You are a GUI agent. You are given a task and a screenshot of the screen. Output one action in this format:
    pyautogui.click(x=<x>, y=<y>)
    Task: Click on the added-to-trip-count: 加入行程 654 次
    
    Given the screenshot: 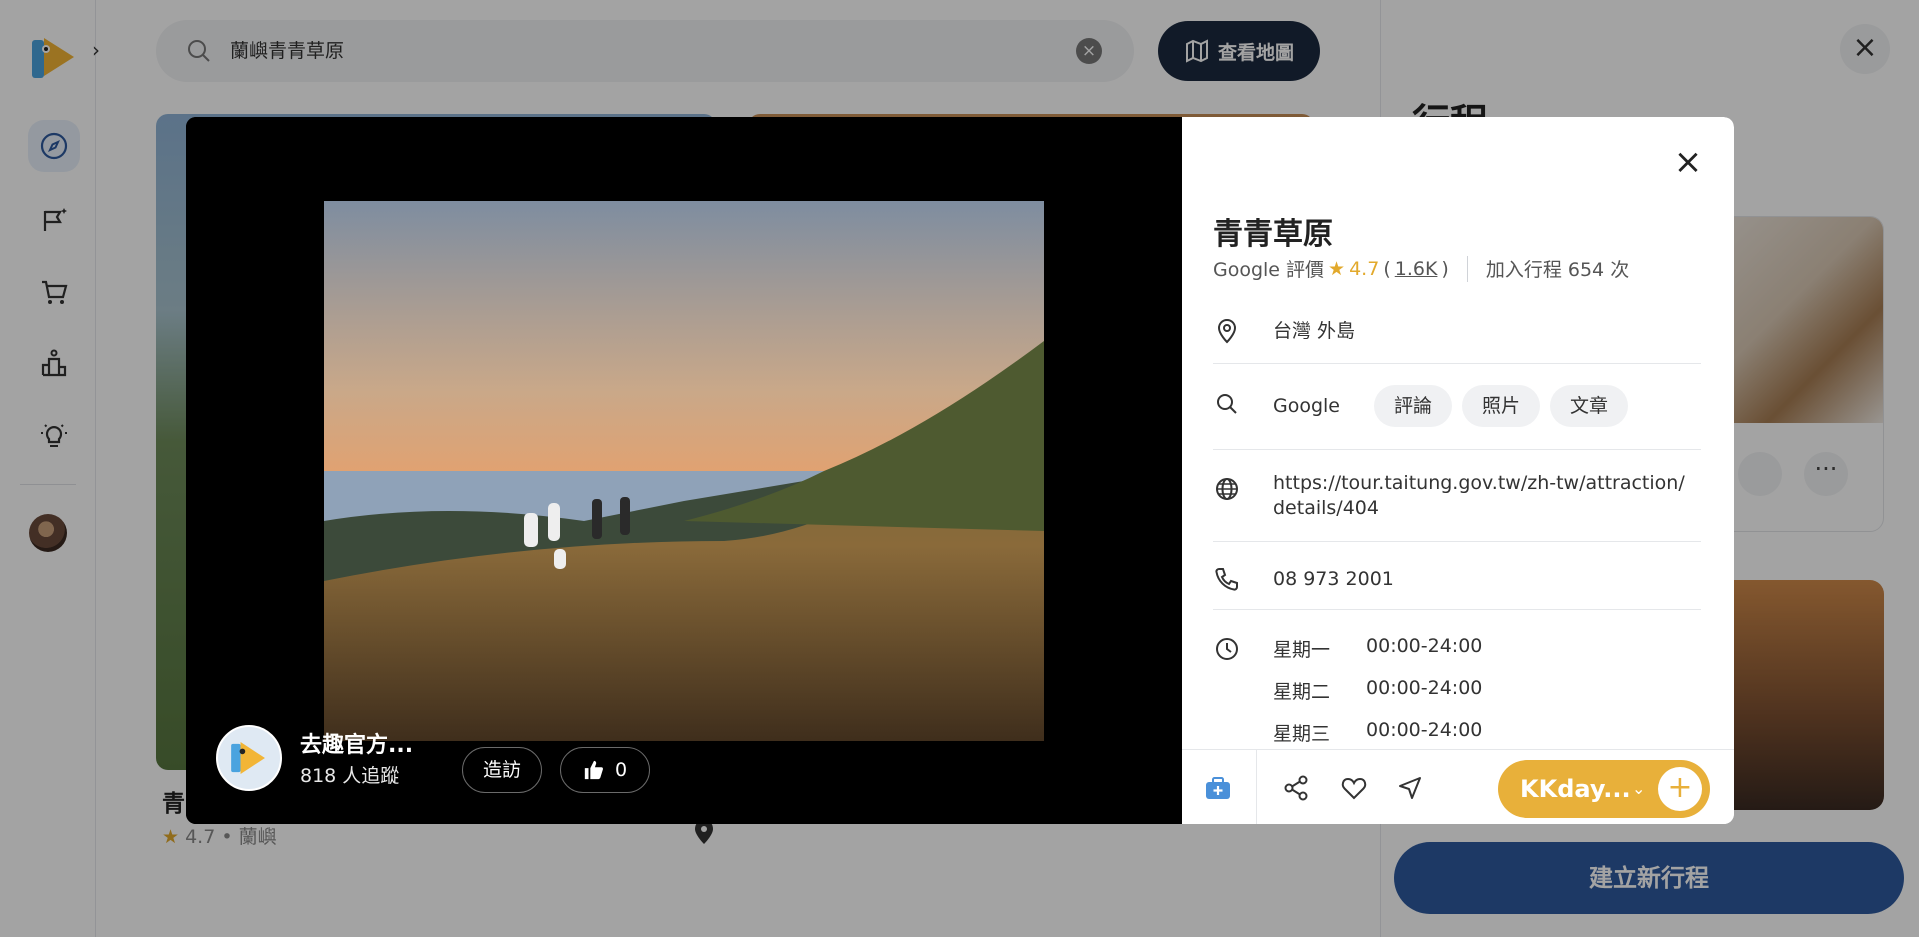 What is the action you would take?
    pyautogui.click(x=1557, y=270)
    